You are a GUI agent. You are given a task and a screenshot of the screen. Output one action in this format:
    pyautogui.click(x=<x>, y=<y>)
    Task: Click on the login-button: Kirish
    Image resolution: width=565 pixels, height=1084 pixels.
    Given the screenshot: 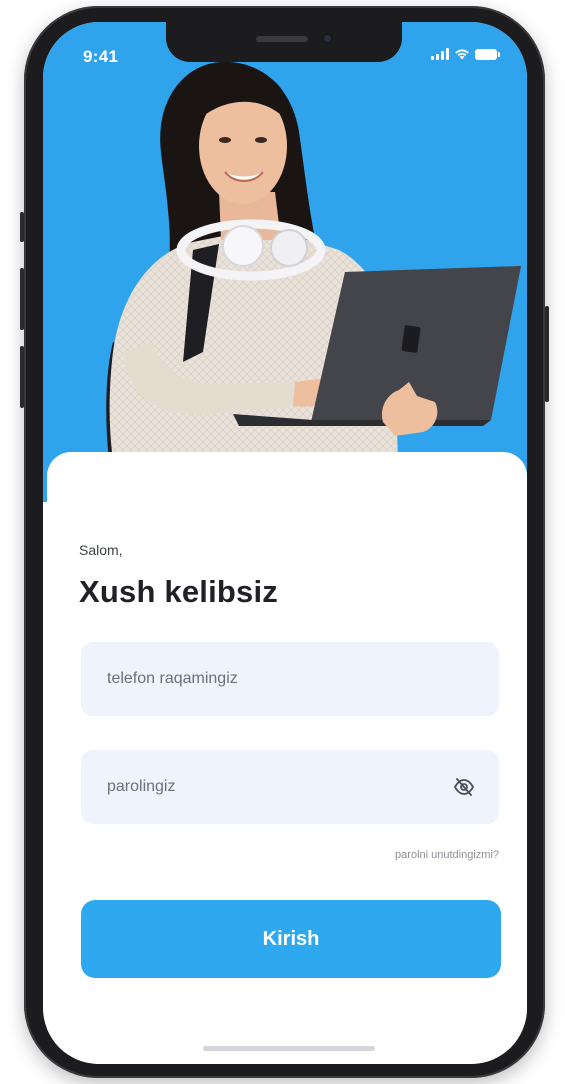 What is the action you would take?
    pyautogui.click(x=291, y=939)
    